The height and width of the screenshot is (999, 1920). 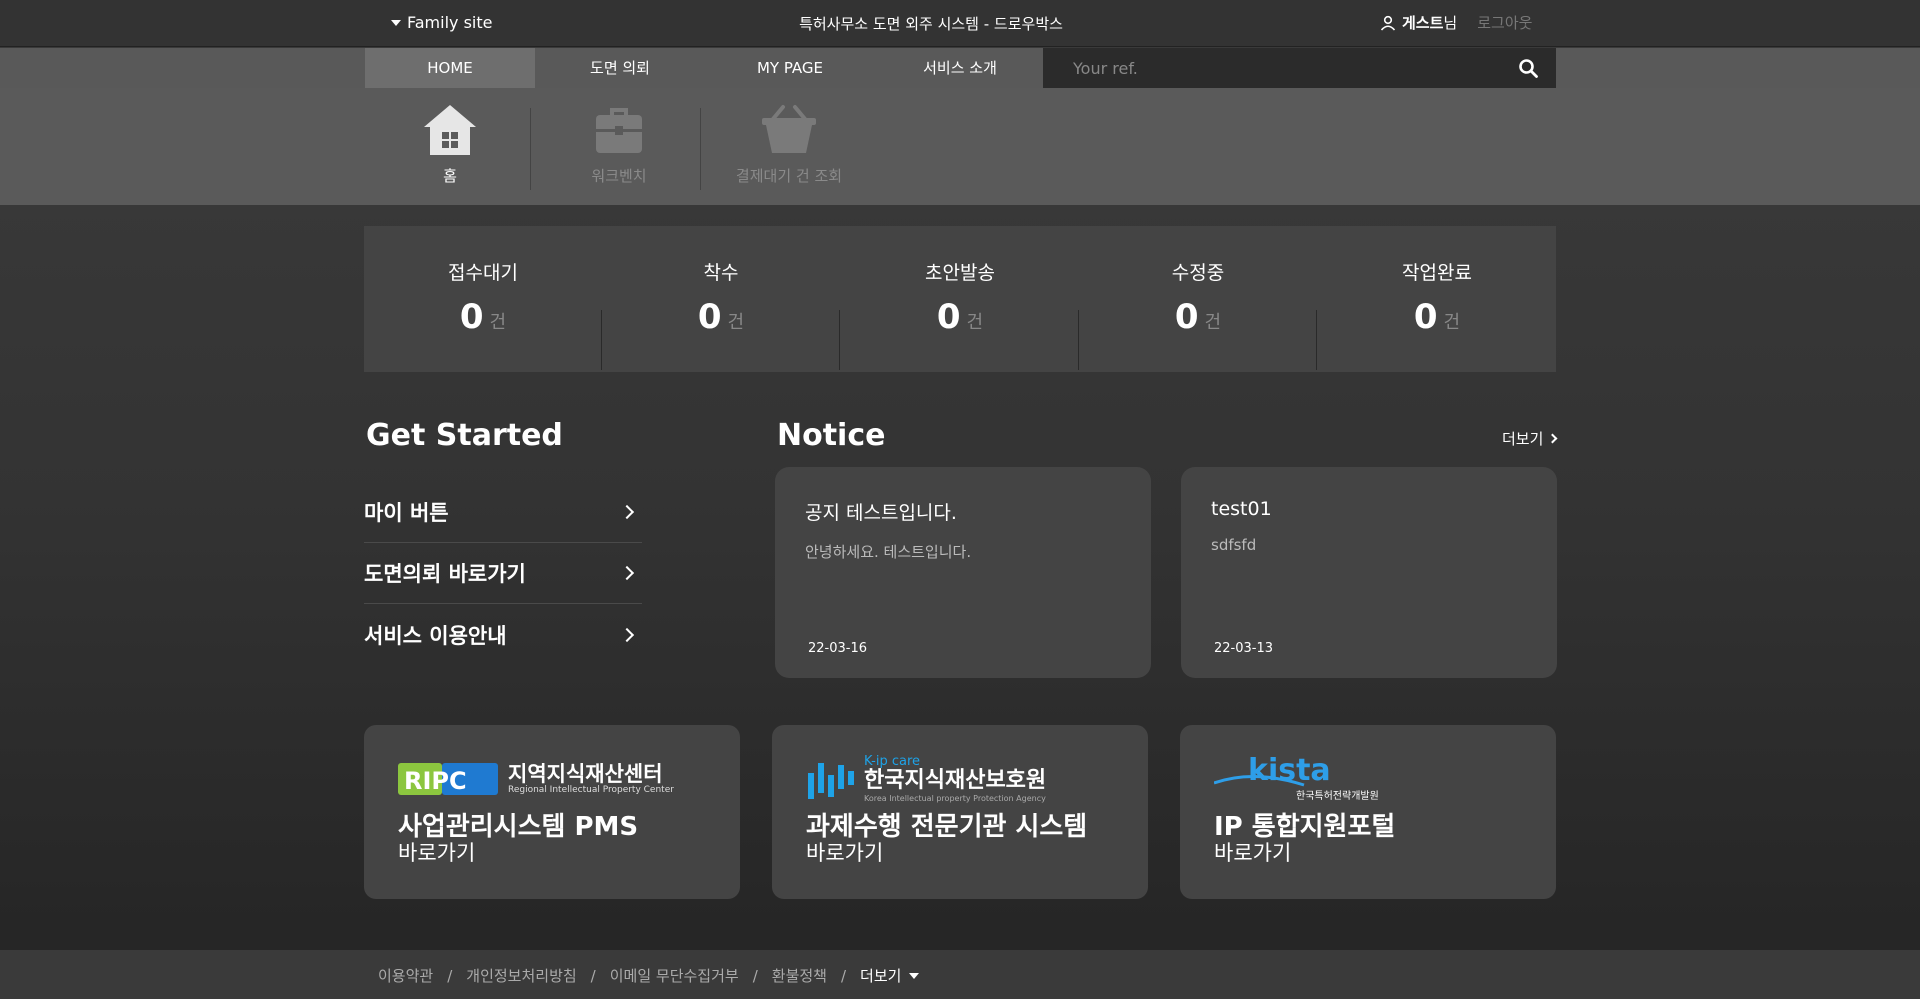 I want to click on kipcare-bars-icon, so click(x=831, y=781).